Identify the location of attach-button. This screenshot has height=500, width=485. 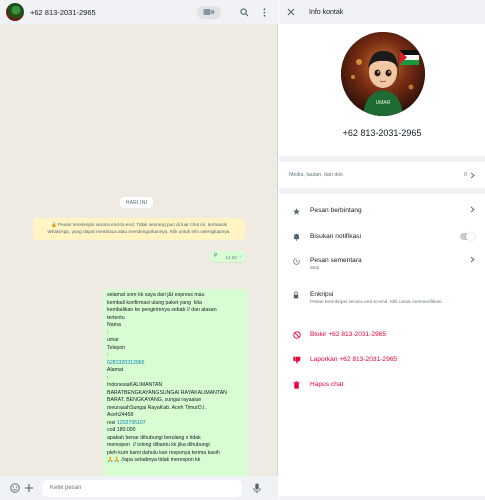
(29, 488).